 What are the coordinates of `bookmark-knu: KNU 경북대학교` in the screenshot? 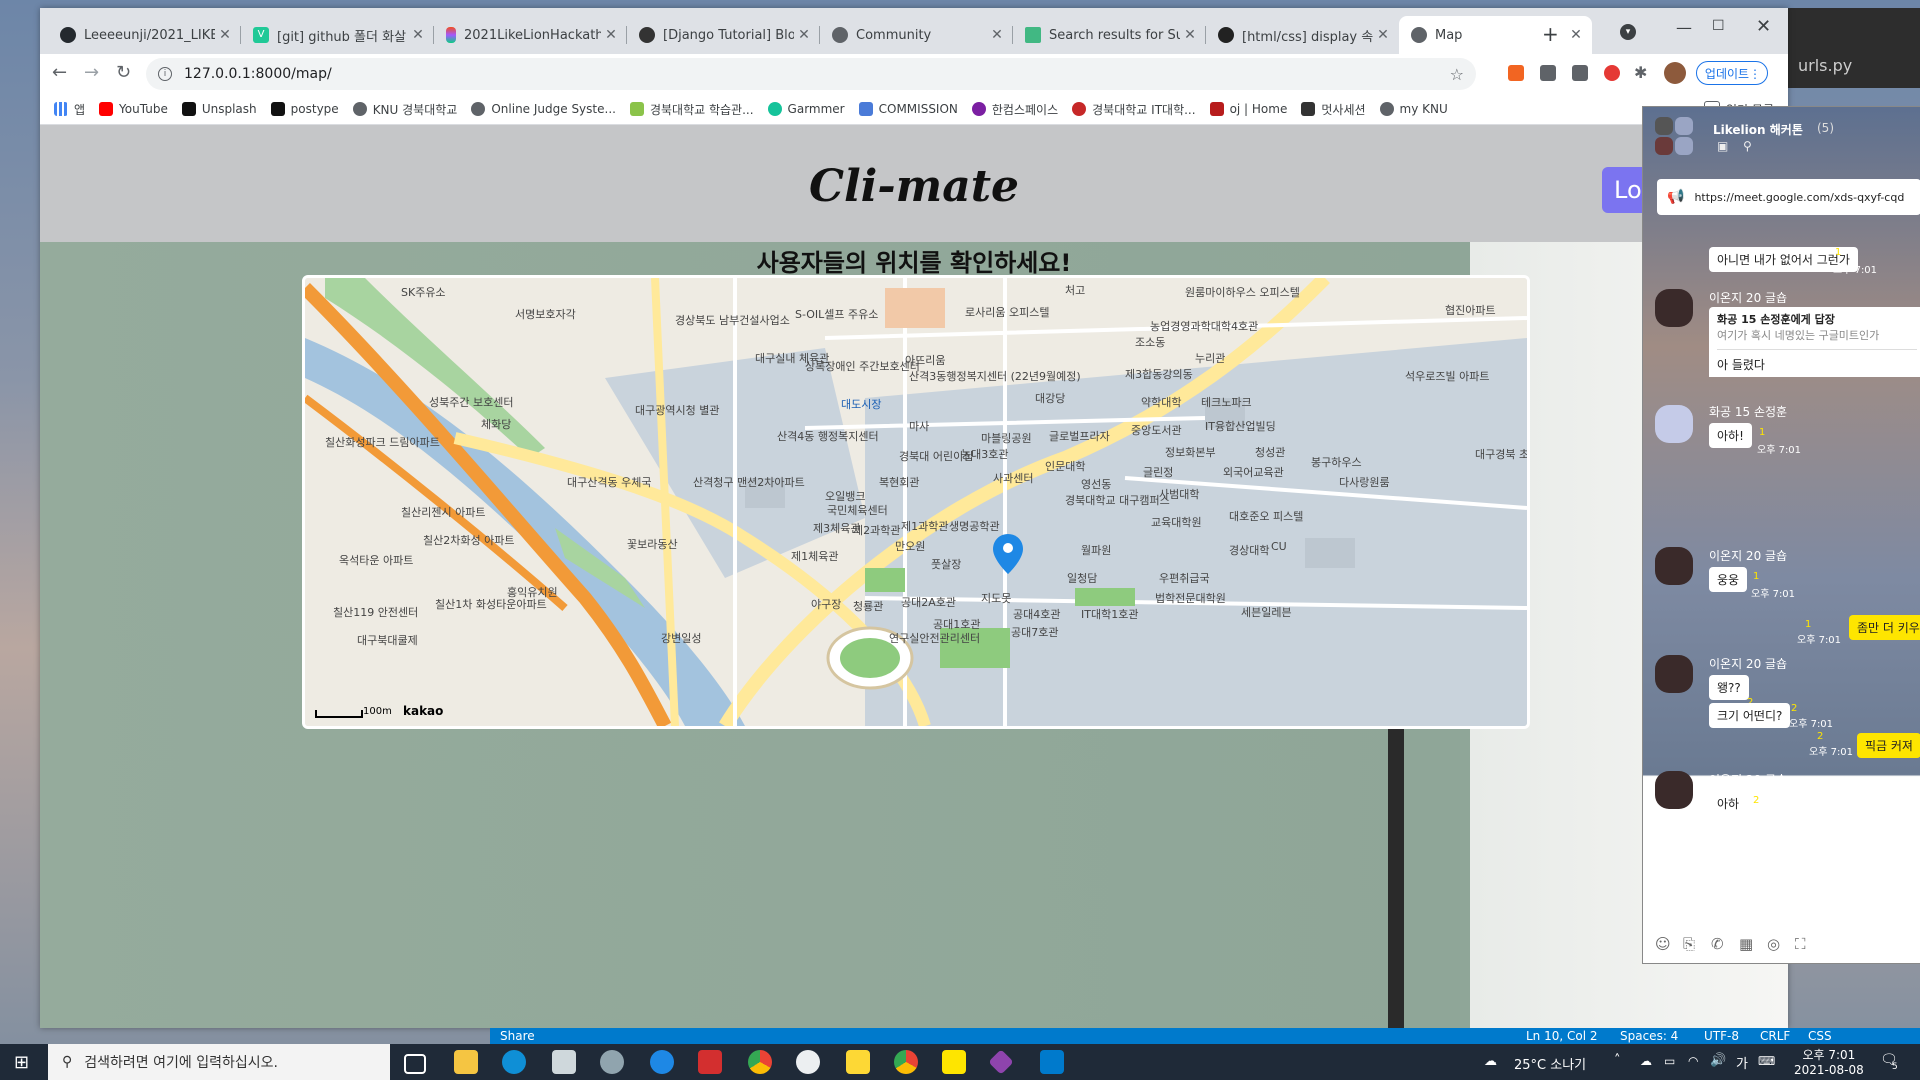 It's located at (404, 109).